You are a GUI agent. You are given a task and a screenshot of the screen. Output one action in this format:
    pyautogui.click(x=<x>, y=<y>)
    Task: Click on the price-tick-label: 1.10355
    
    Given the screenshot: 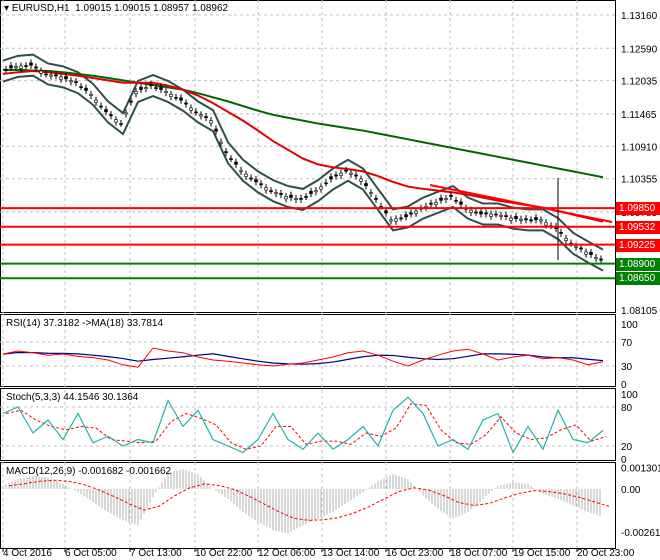 What is the action you would take?
    pyautogui.click(x=639, y=180)
    